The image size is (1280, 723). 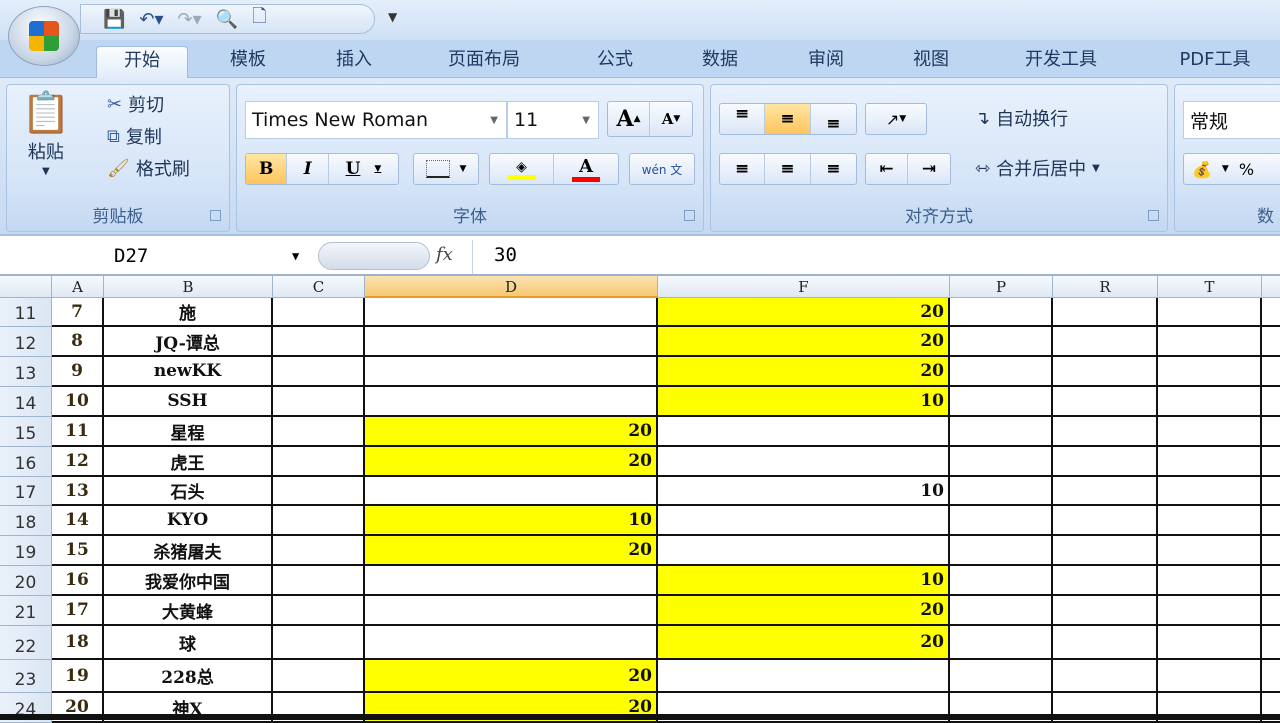 I want to click on cell: 虎王, so click(x=188, y=462).